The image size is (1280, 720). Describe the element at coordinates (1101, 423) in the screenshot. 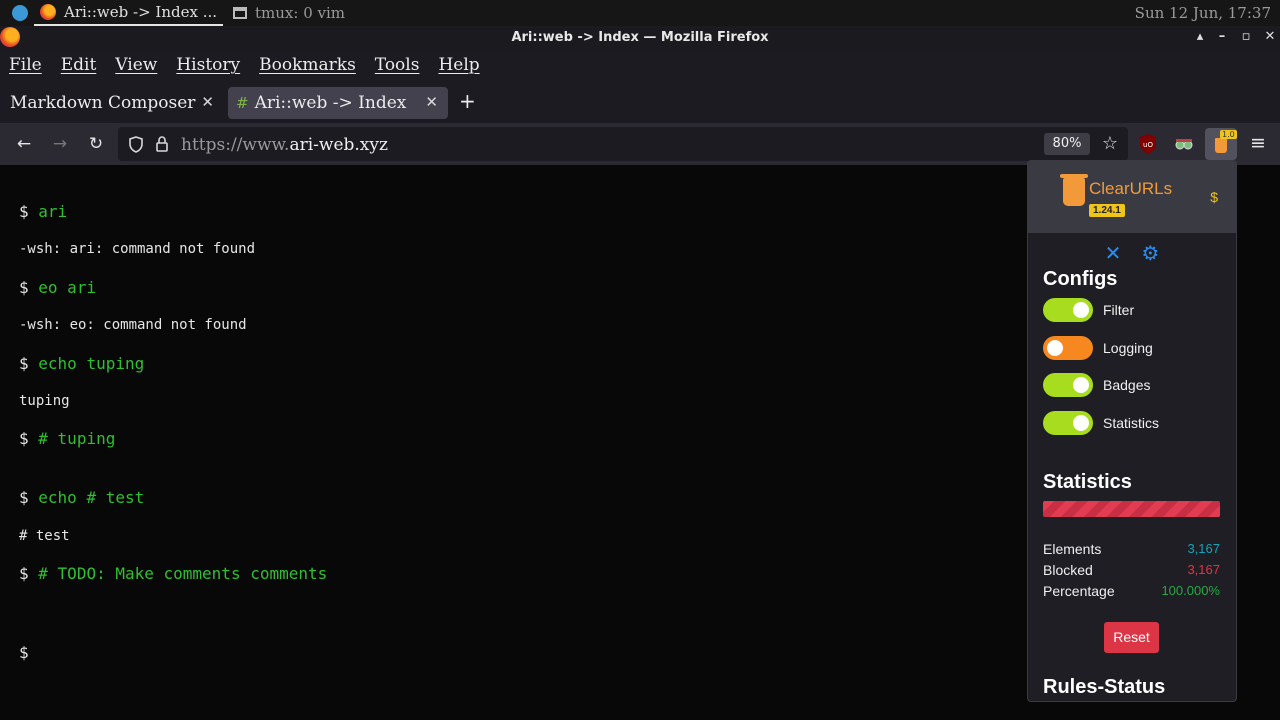

I see `toggle-row-statistics: Statistics` at that location.